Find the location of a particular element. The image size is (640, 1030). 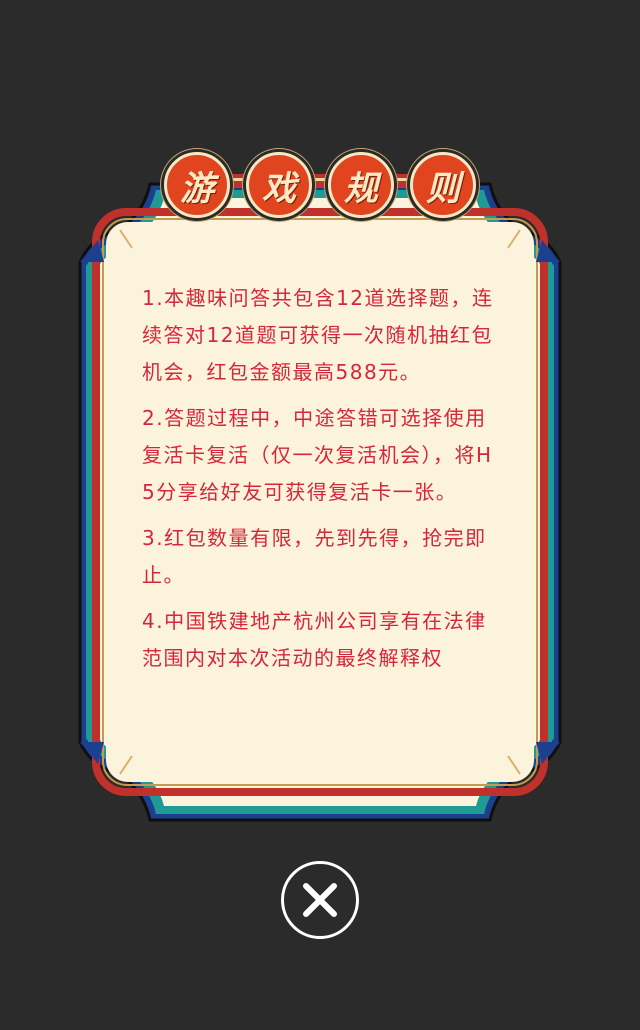

close-button is located at coordinates (320, 900).